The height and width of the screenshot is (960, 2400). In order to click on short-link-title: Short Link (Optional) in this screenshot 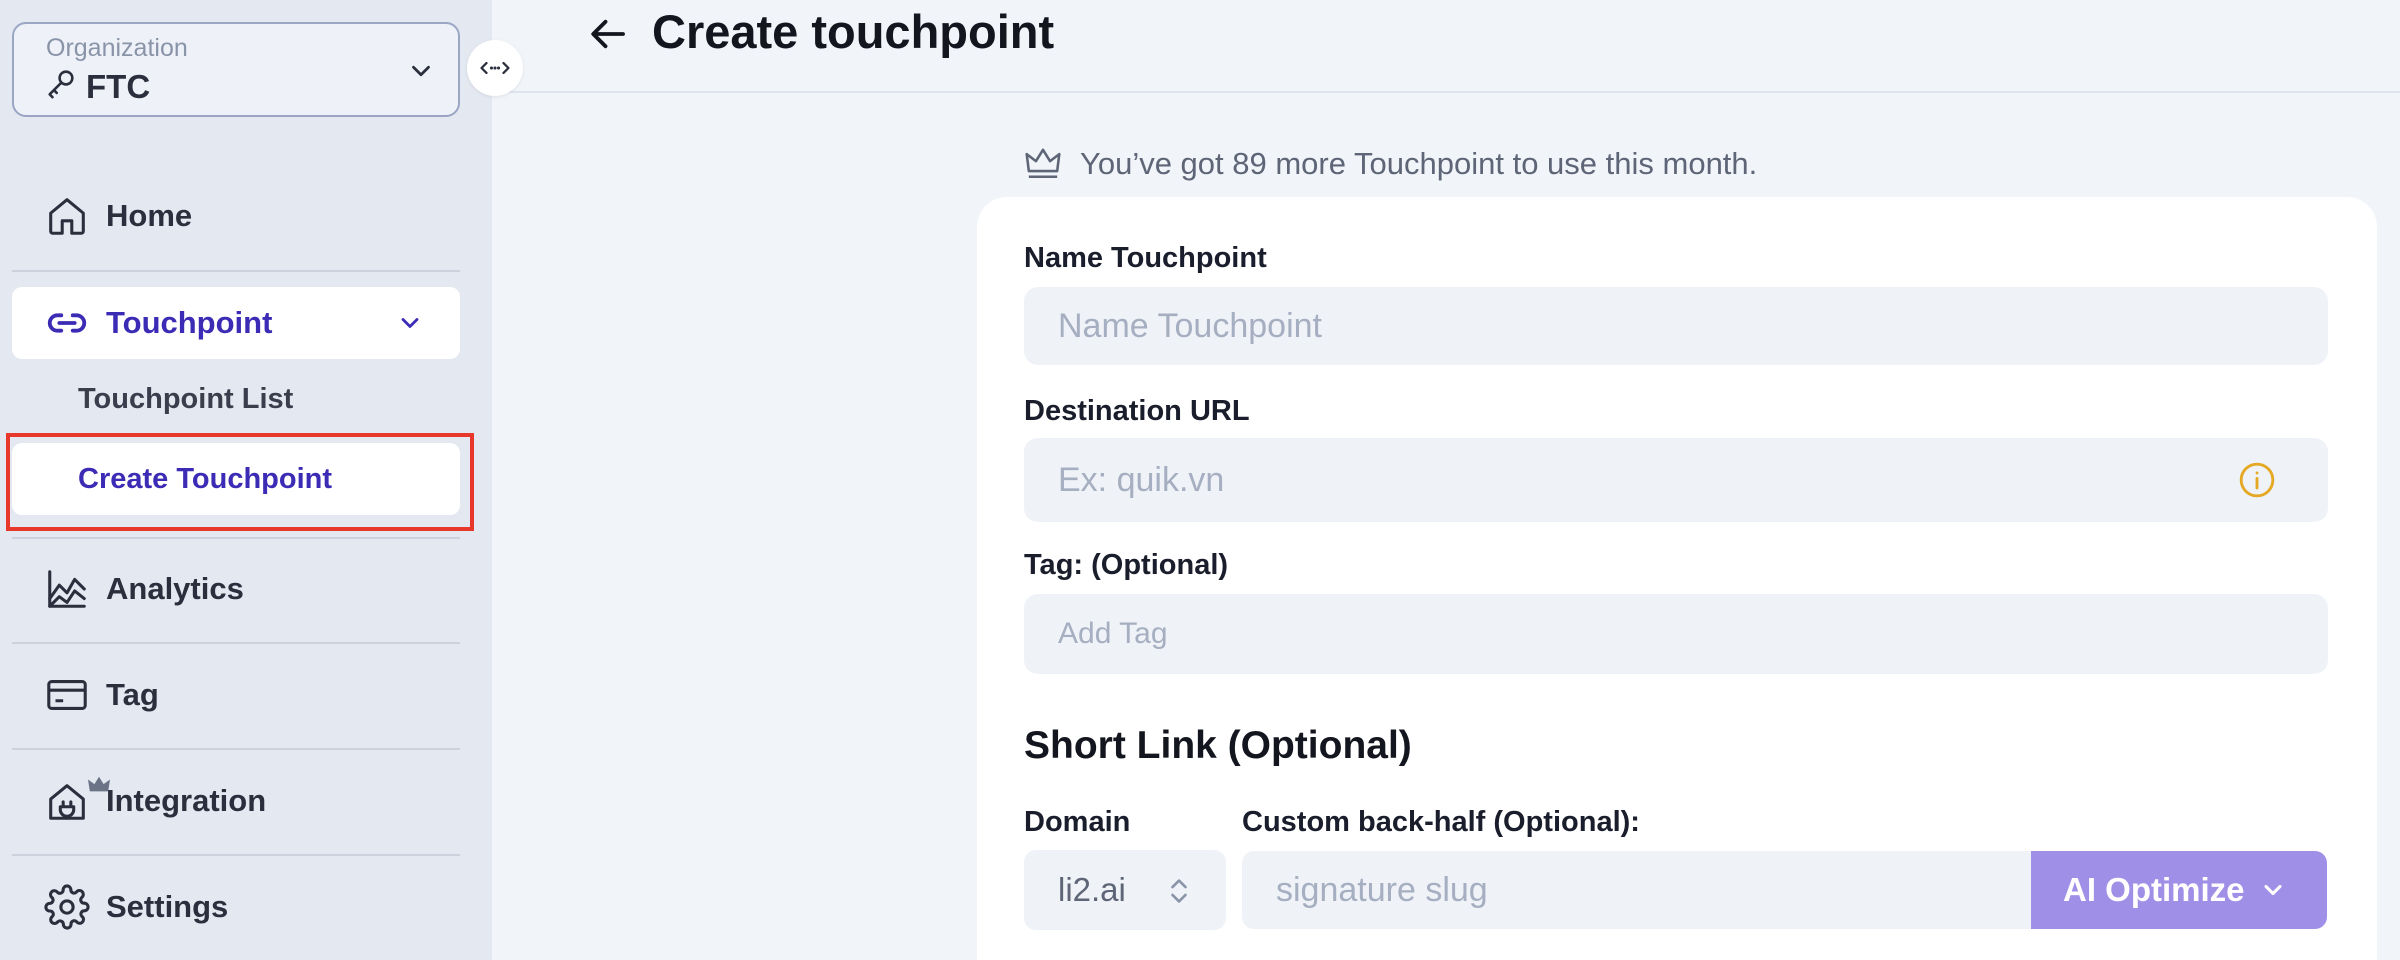, I will do `click(1218, 745)`.